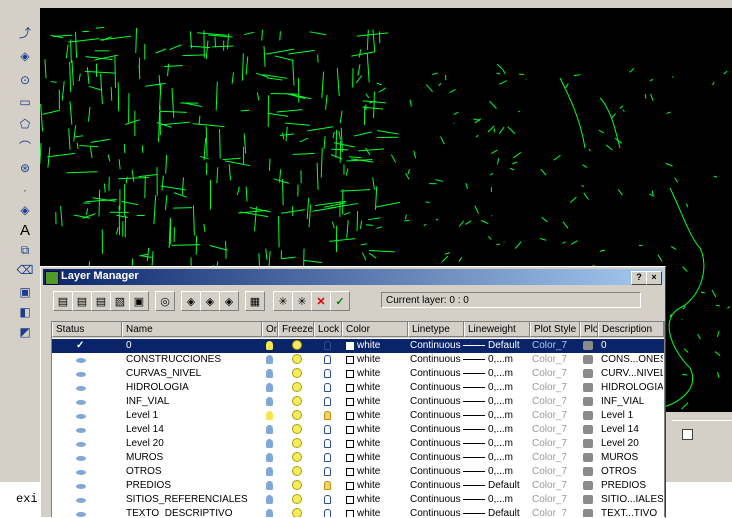  What do you see at coordinates (353, 277) in the screenshot?
I see `dialog-titlebar: Layer Manager ? ×` at bounding box center [353, 277].